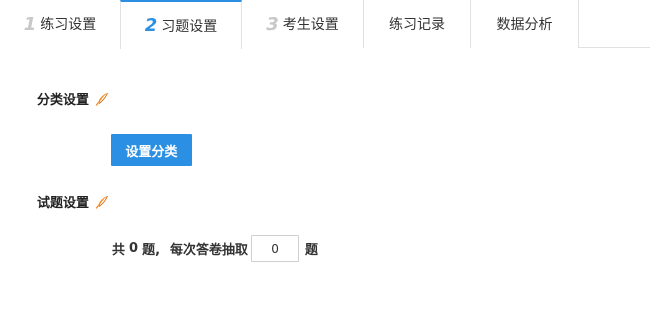 This screenshot has width=650, height=311. Describe the element at coordinates (68, 25) in the screenshot. I see `tab-label: 练习设置` at that location.